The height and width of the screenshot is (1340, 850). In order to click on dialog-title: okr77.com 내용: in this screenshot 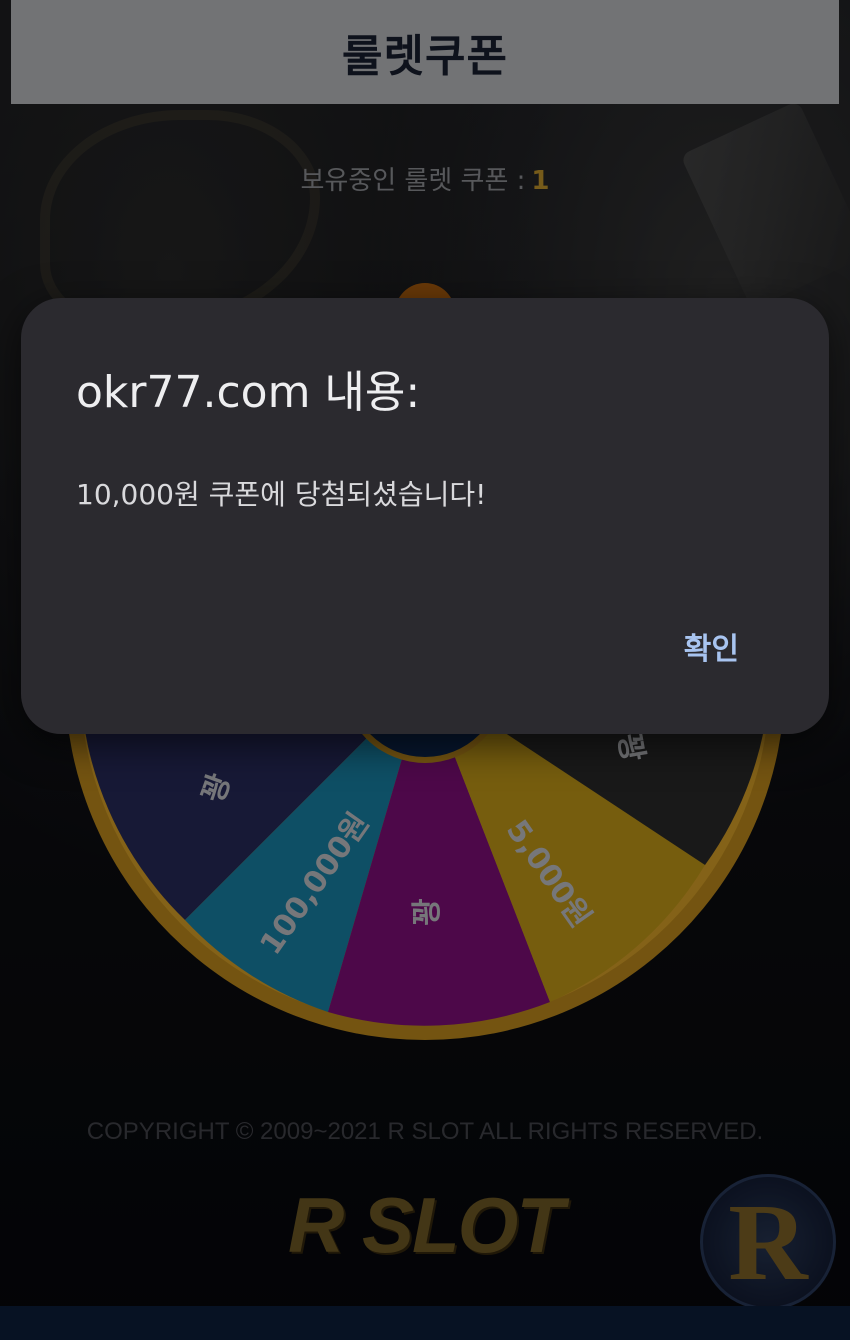, I will do `click(248, 392)`.